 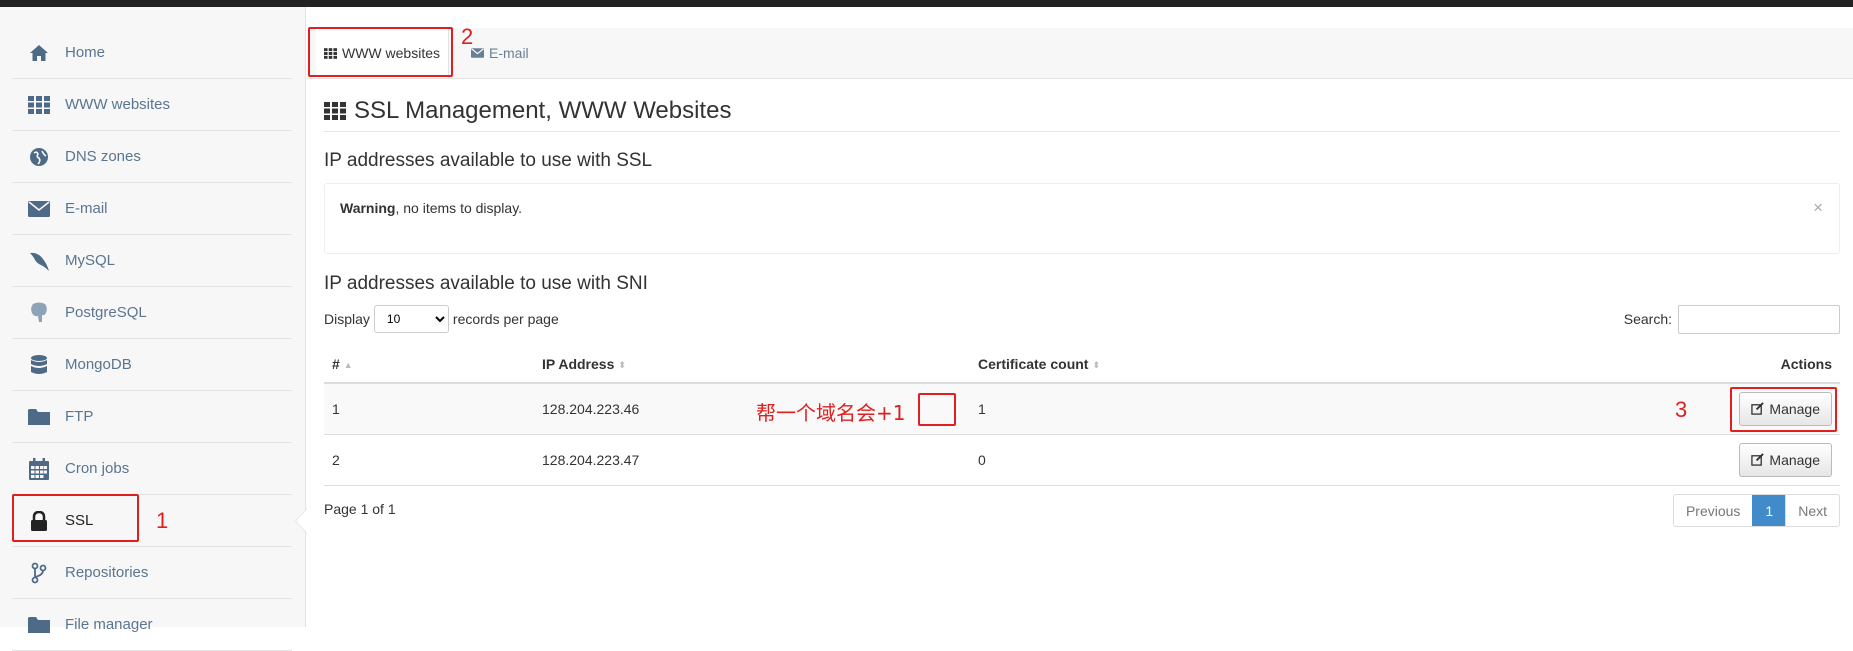 I want to click on annotation-number: 2, so click(x=467, y=36).